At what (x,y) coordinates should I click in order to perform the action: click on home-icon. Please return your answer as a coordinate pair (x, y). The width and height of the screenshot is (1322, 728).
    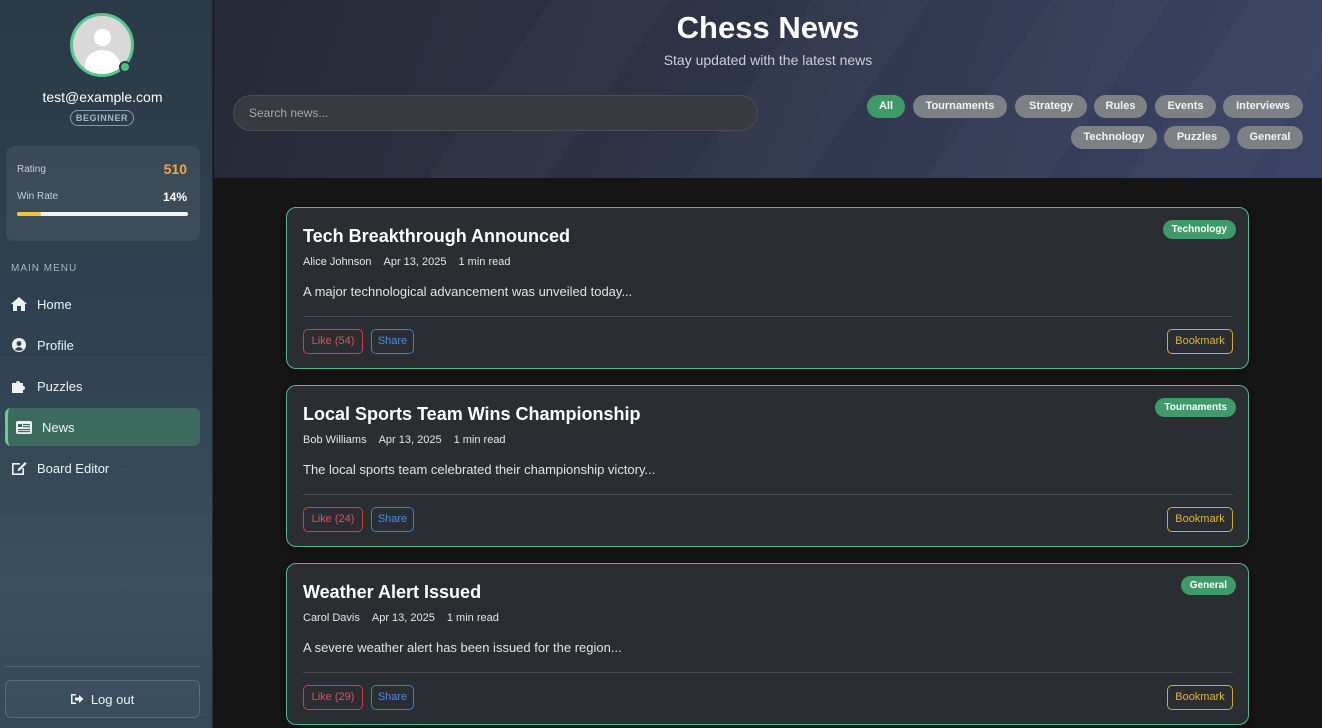
    Looking at the image, I should click on (19, 304).